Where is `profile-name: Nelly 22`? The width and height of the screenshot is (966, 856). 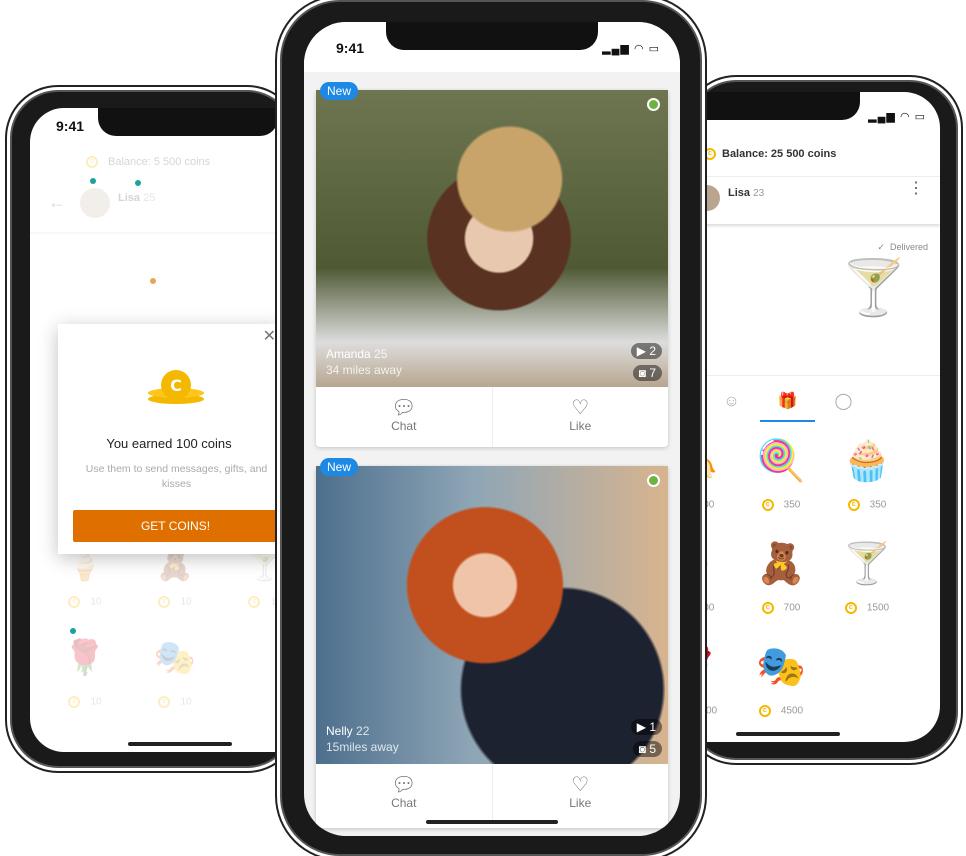
profile-name: Nelly 22 is located at coordinates (348, 731).